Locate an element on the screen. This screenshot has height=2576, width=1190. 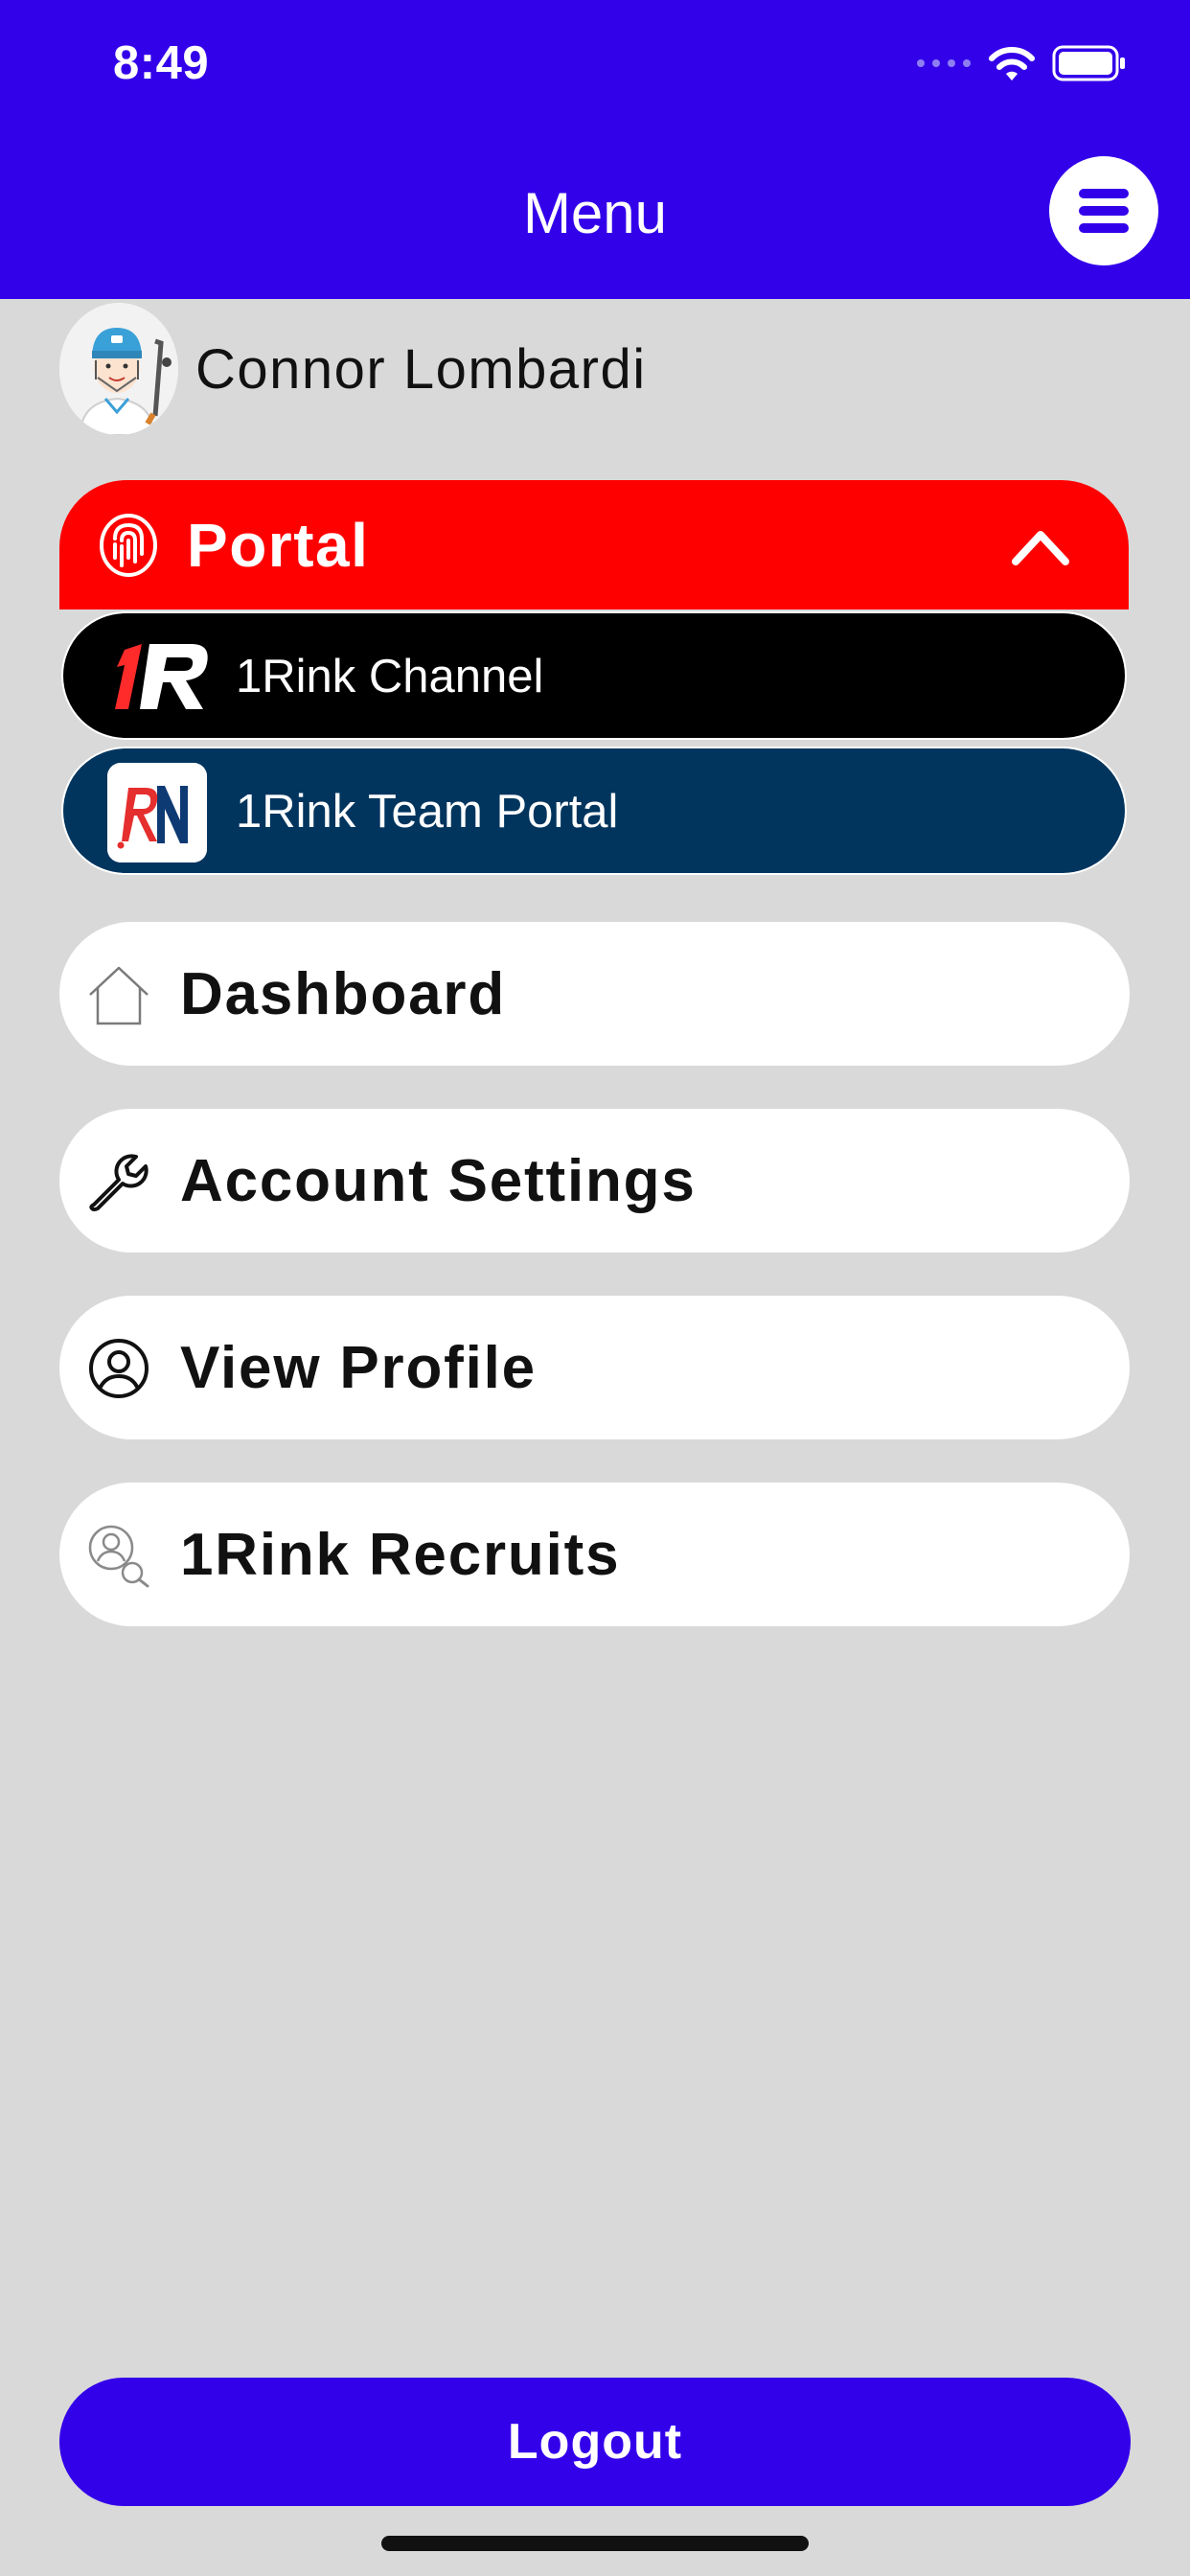
profile-name: Connor Lombardi is located at coordinates (421, 369).